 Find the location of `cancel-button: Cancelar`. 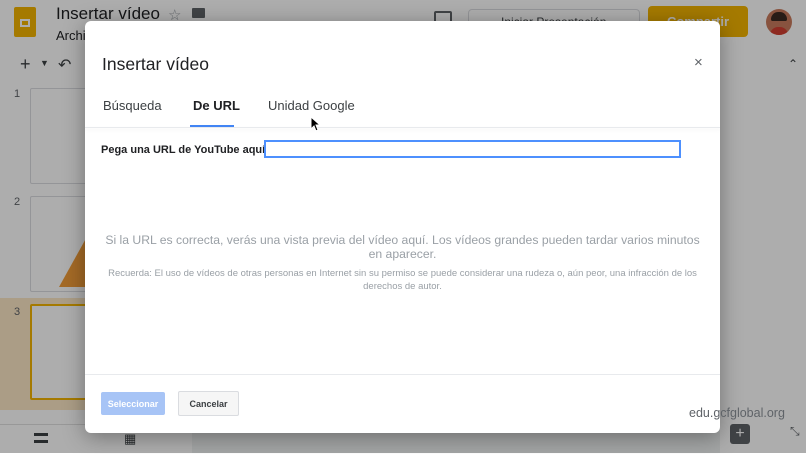

cancel-button: Cancelar is located at coordinates (208, 403).